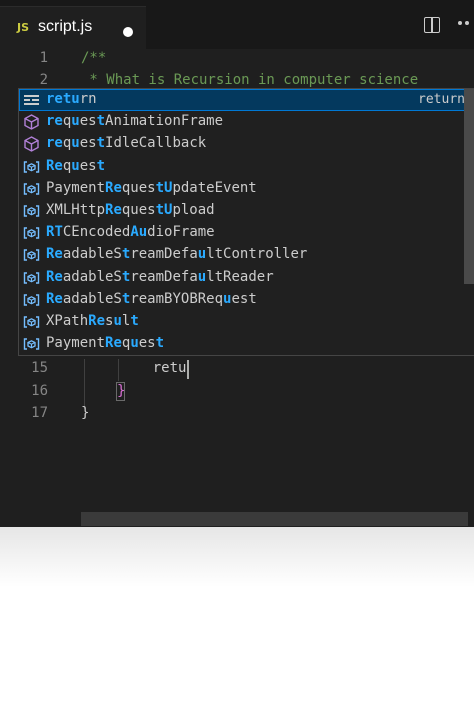 The height and width of the screenshot is (705, 474). Describe the element at coordinates (71, 99) in the screenshot. I see `suggest-item-label: return` at that location.